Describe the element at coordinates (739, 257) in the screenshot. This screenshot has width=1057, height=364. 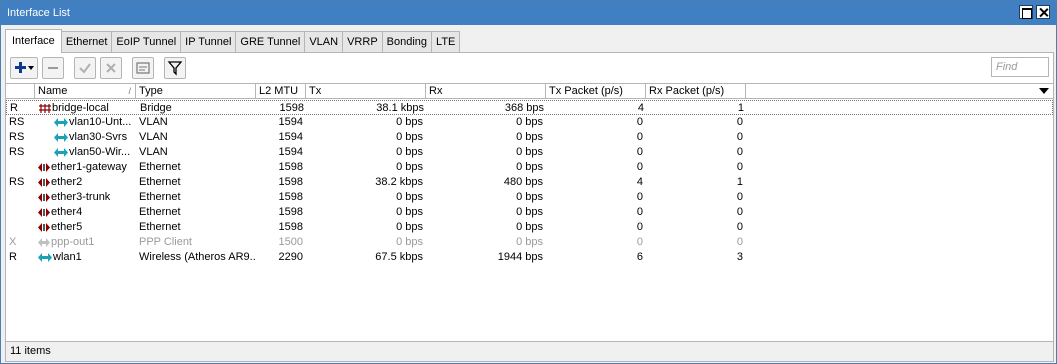
I see `rx-packet-cell: 3` at that location.